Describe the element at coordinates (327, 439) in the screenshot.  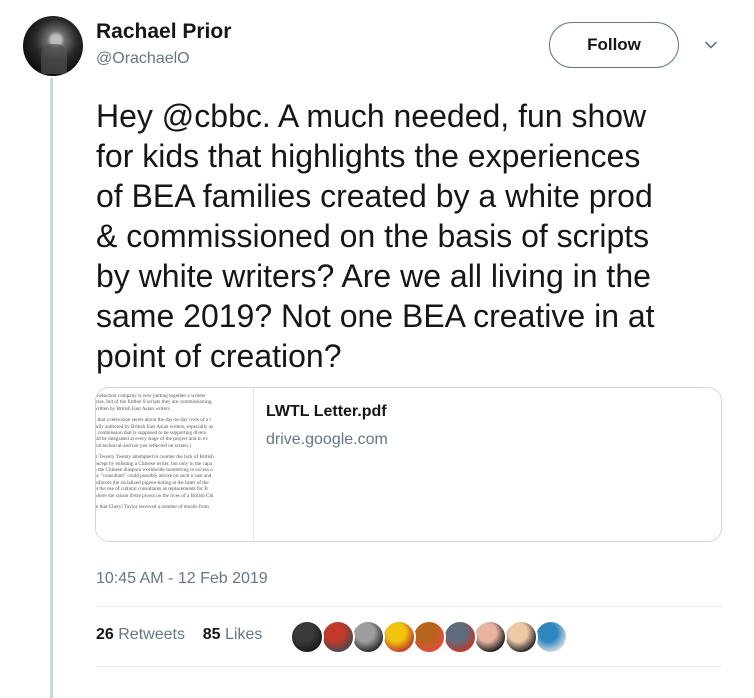
I see `card-domain: drive.google.com` at that location.